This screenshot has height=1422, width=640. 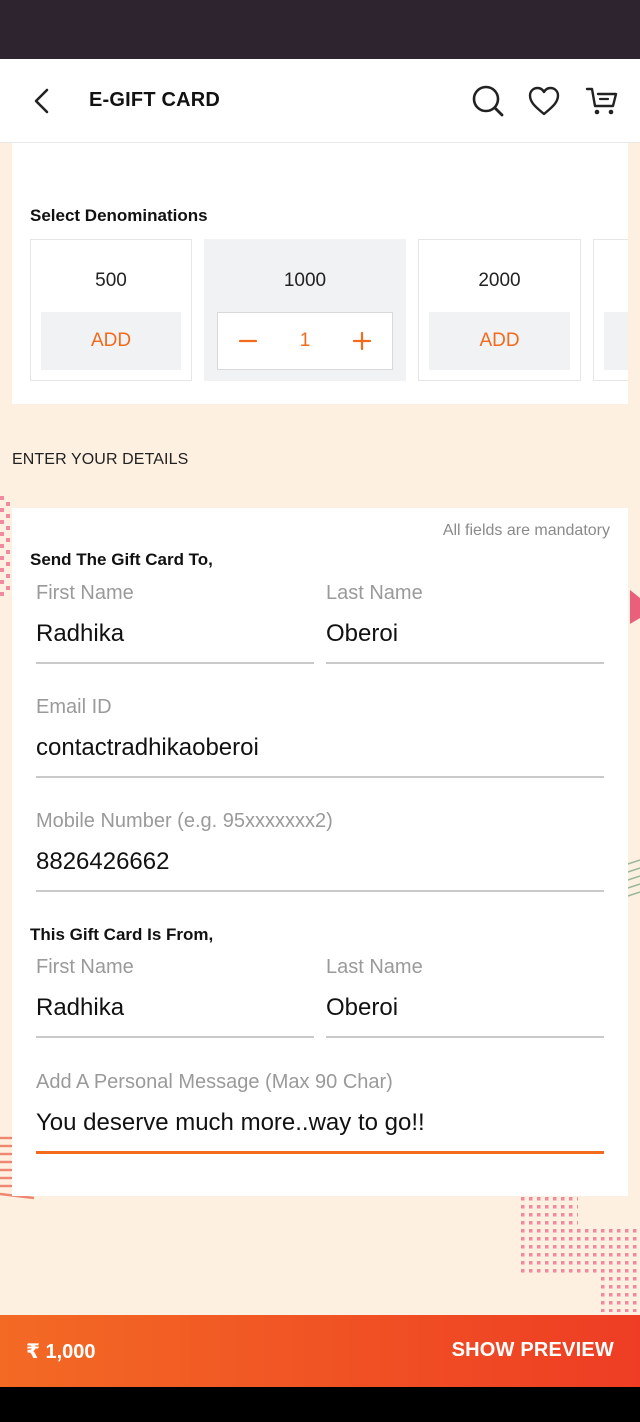 I want to click on system-navigation-bar, so click(x=320, y=1404).